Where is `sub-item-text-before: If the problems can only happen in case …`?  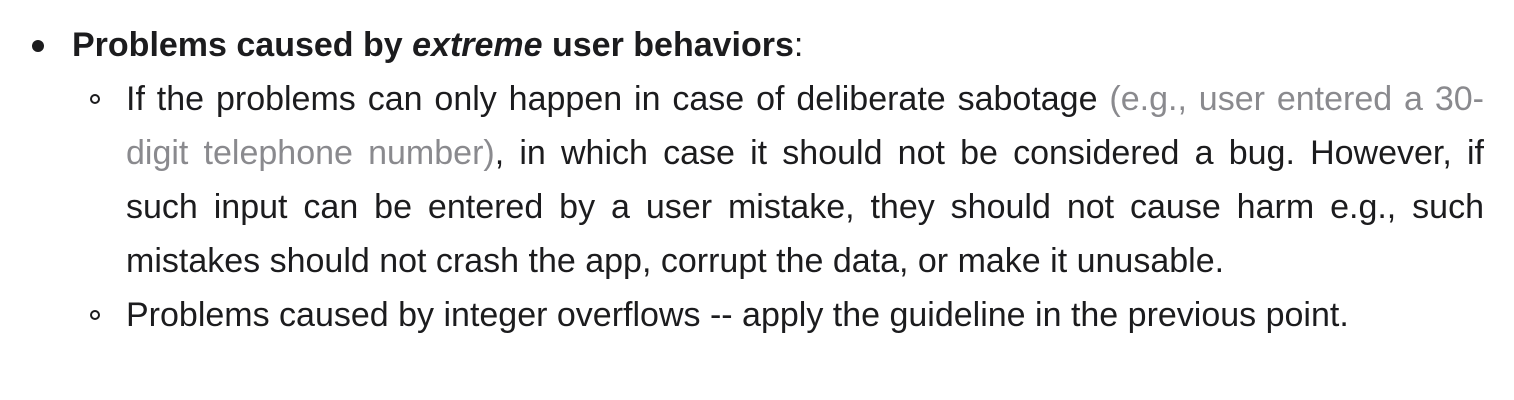
sub-item-text-before: If the problems can only happen in case … is located at coordinates (618, 99).